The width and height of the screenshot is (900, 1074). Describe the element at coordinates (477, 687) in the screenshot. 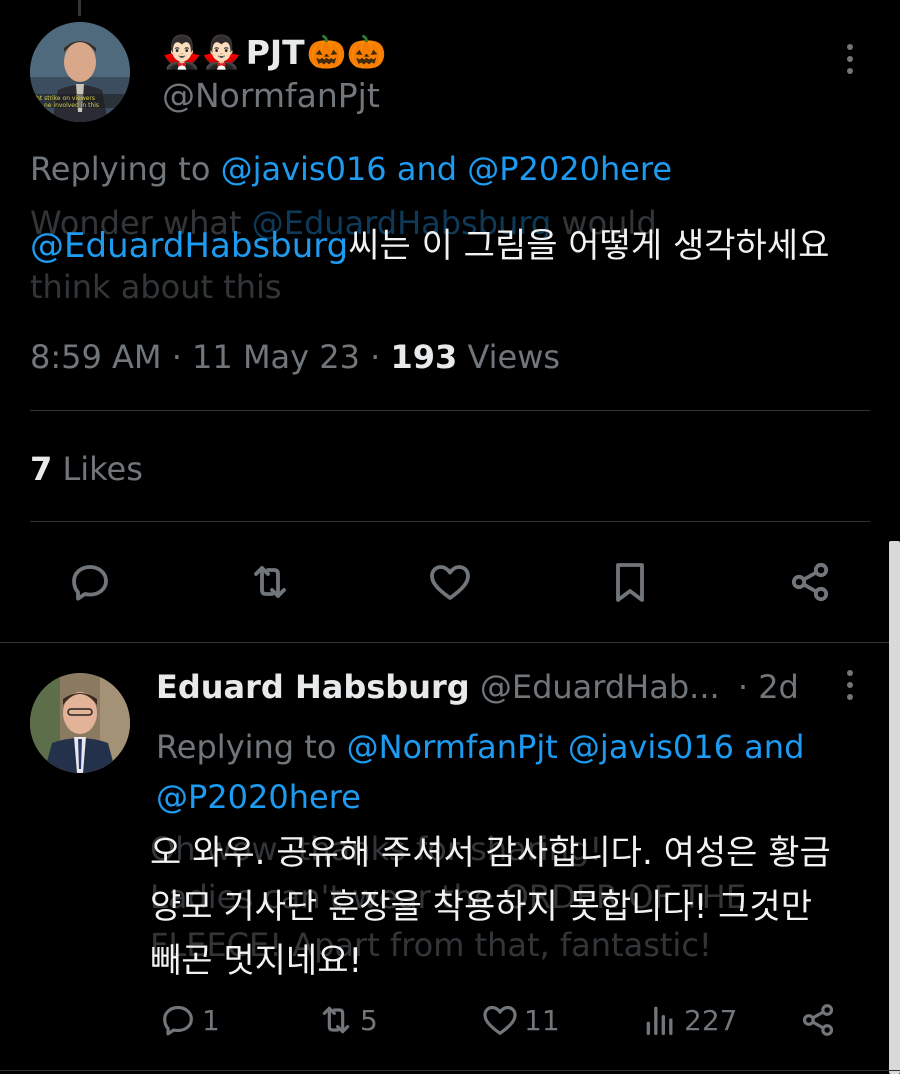

I see `reply-author: Eduard Habsburg @EduardHab... · 2d` at that location.